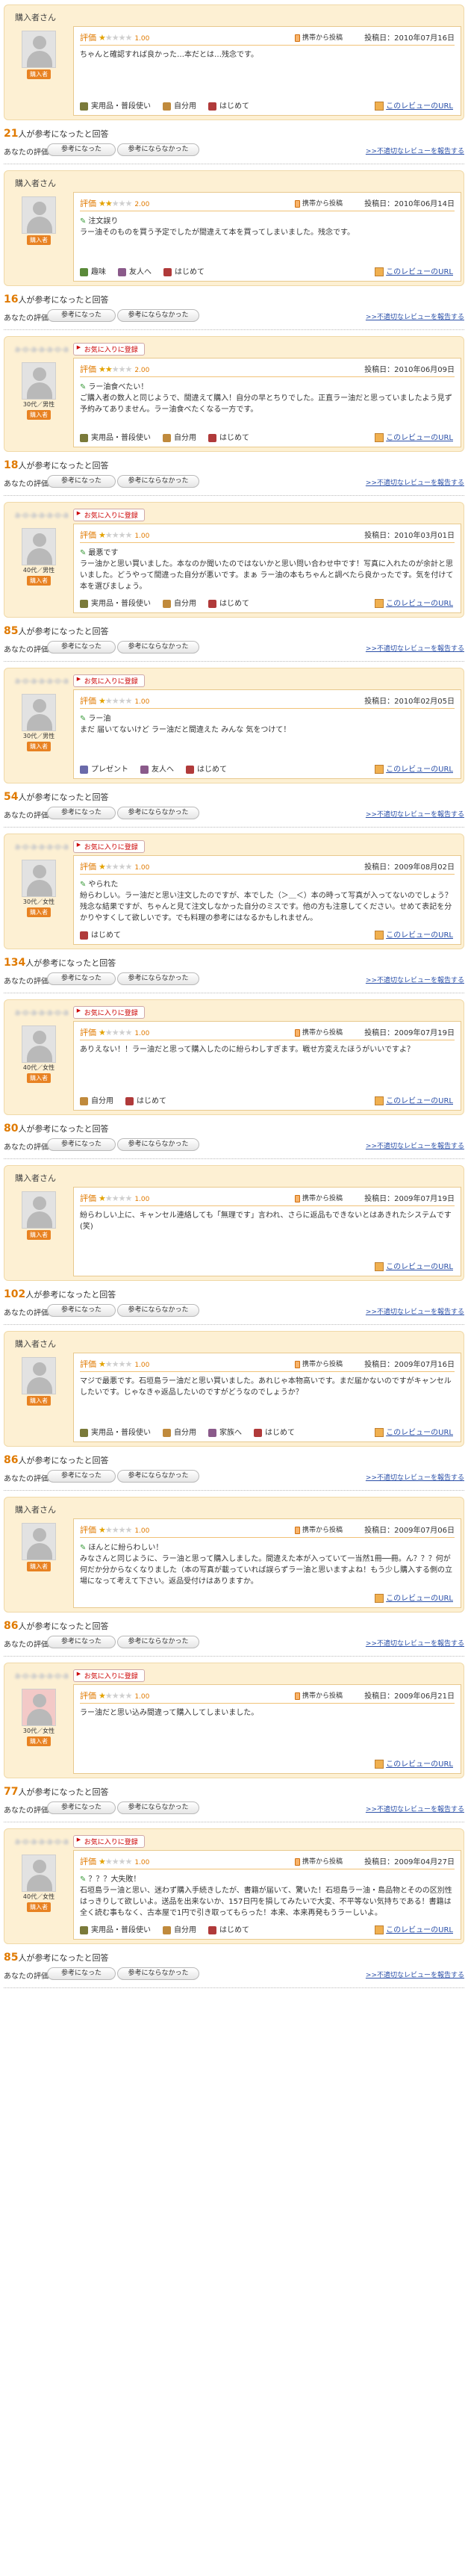 The width and height of the screenshot is (468, 2576). I want to click on usage-tag-label: はじめて, so click(212, 770).